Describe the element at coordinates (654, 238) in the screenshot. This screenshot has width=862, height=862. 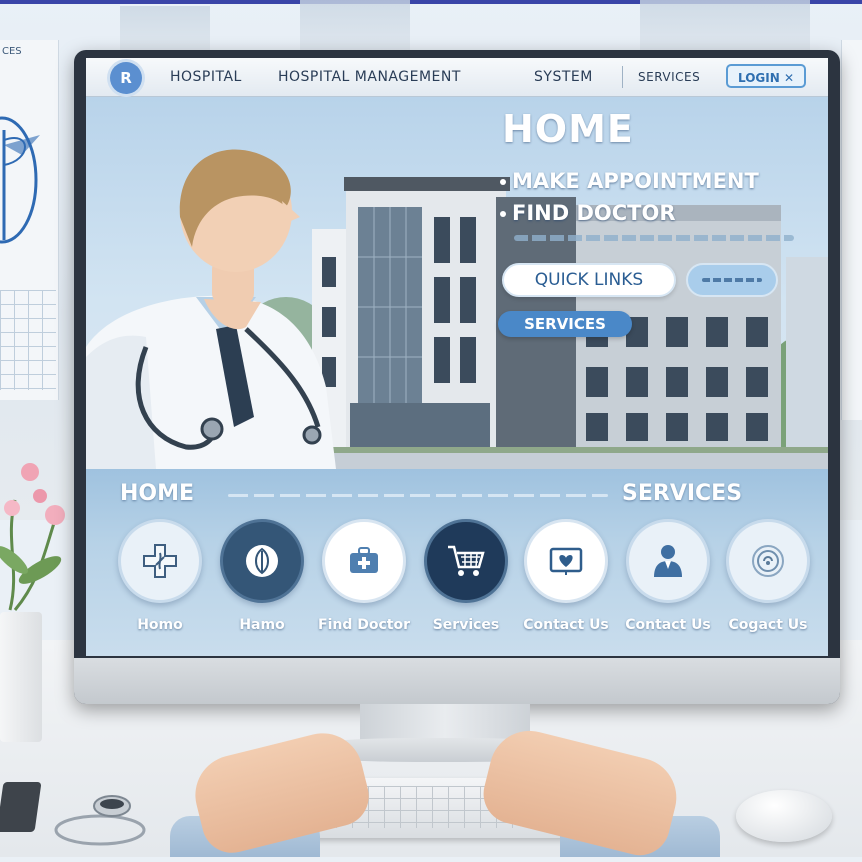
I see `hero-fine-print` at that location.